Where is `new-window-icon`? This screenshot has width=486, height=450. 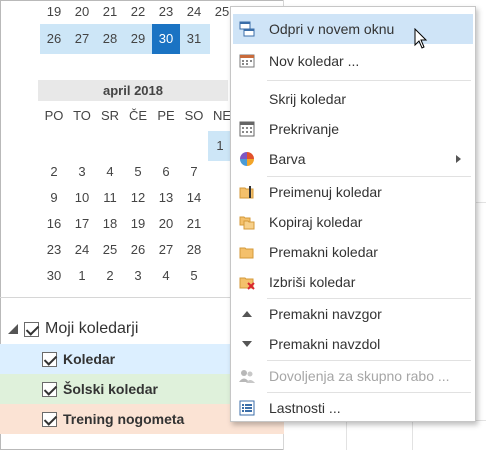 new-window-icon is located at coordinates (247, 29).